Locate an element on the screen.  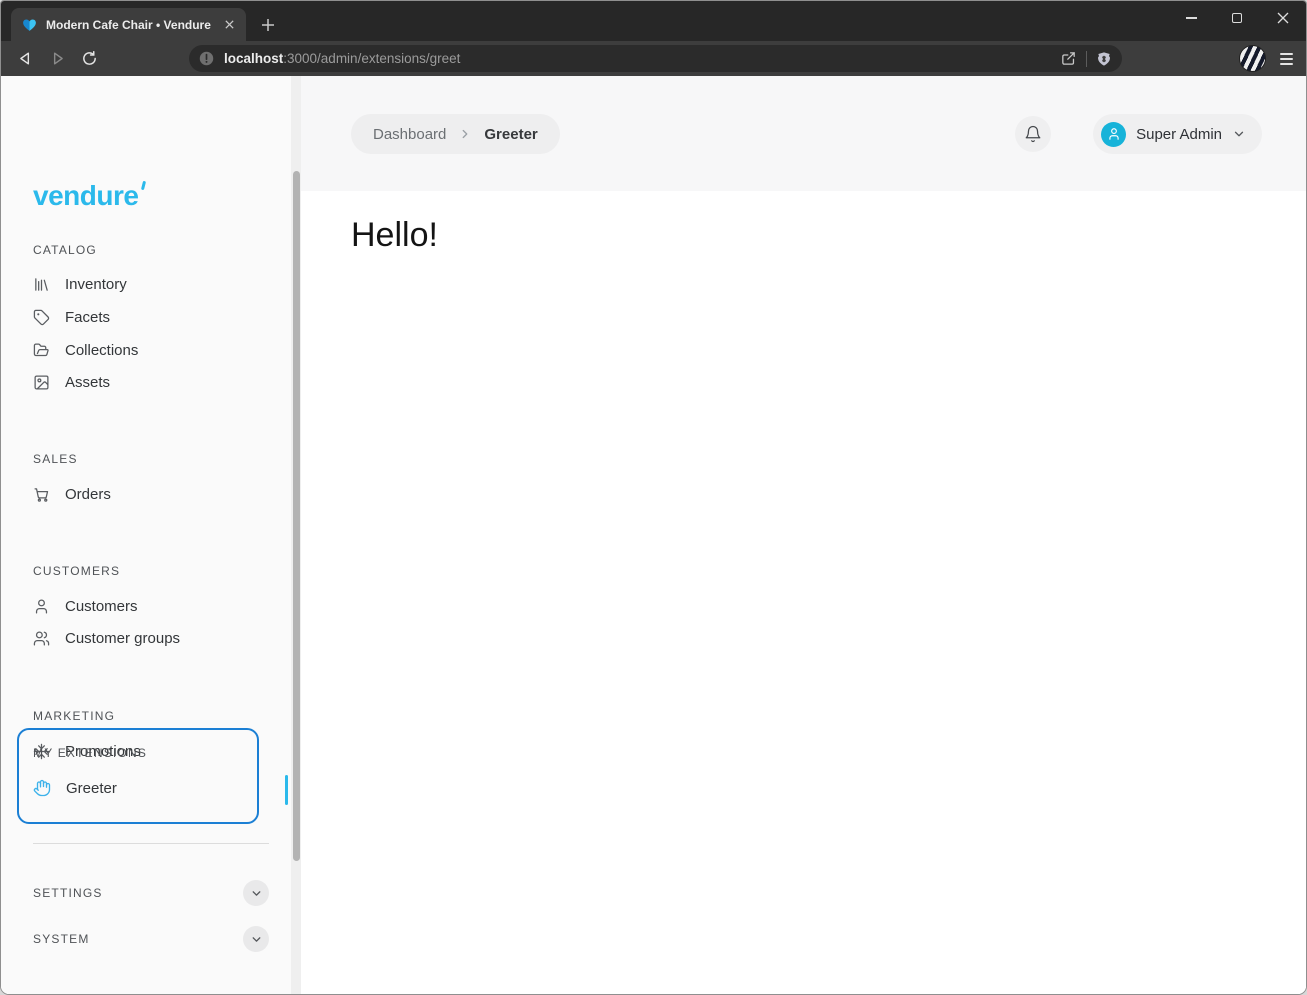
section-title-settings: SETTINGS is located at coordinates (68, 893).